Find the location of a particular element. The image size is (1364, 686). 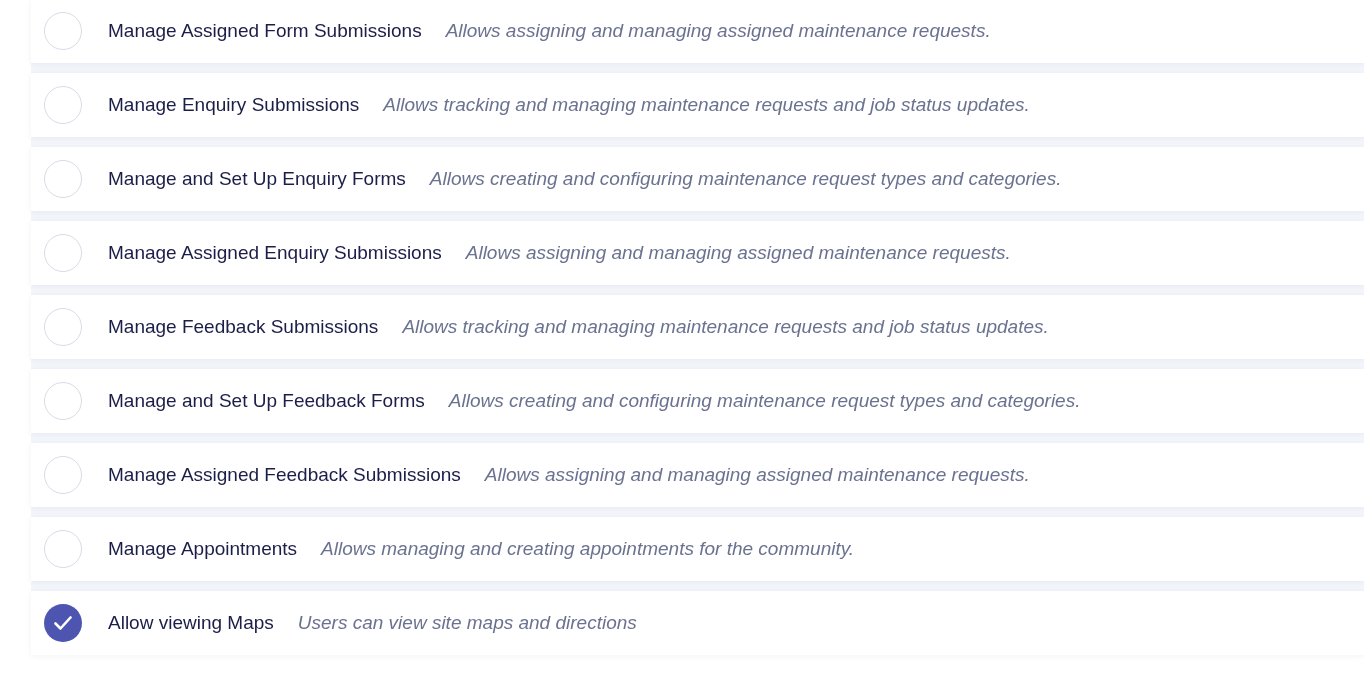

permission-title: Manage Assigned Enquiry Submissions is located at coordinates (275, 252).